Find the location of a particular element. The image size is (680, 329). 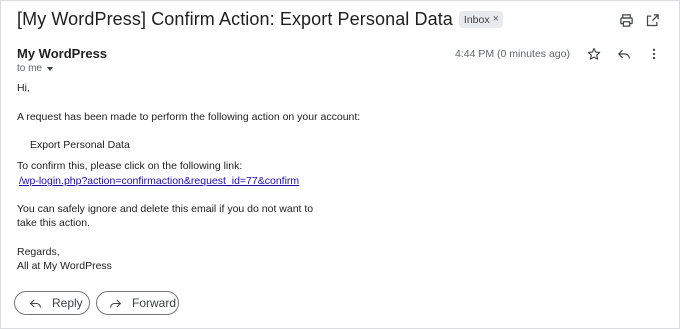

recipient-line: to me is located at coordinates (30, 68).